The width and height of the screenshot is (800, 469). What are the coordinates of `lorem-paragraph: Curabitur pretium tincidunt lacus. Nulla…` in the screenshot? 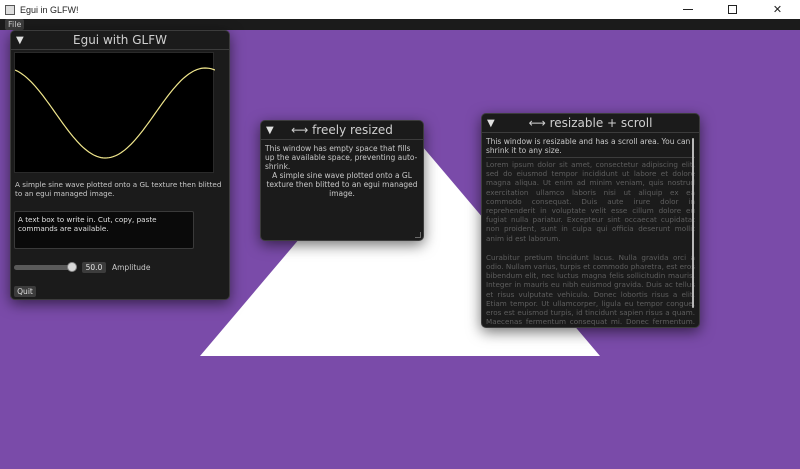 It's located at (590, 289).